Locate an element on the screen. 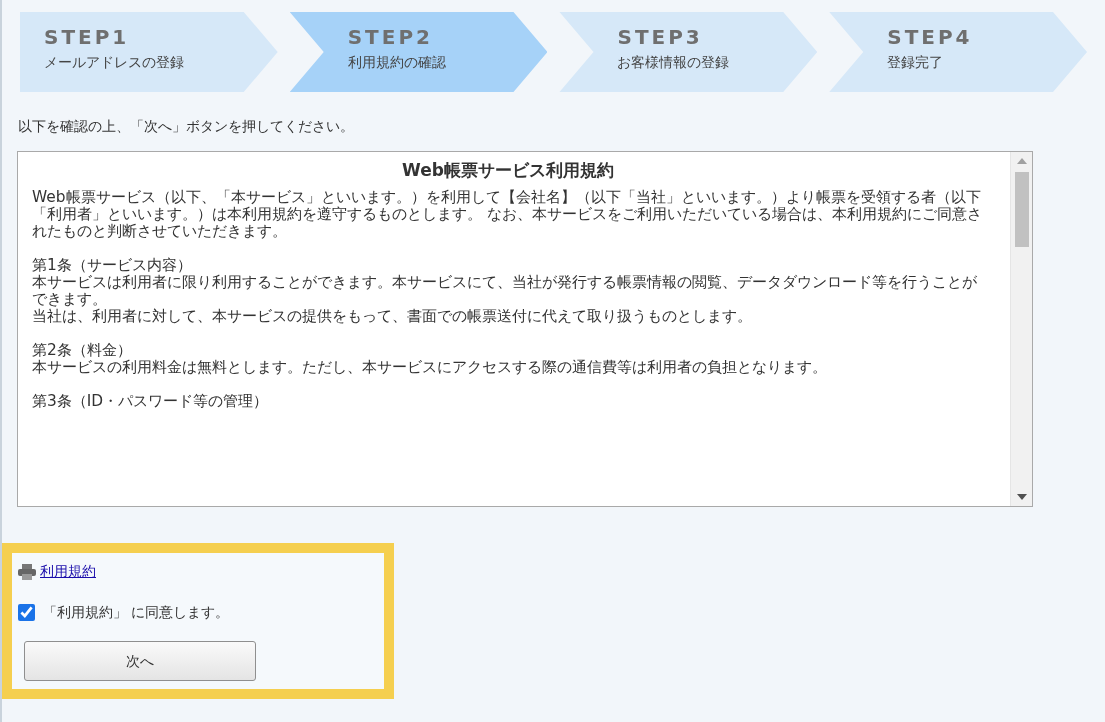 This screenshot has width=1105, height=722. article-heading: 第2条（料金） is located at coordinates (82, 350).